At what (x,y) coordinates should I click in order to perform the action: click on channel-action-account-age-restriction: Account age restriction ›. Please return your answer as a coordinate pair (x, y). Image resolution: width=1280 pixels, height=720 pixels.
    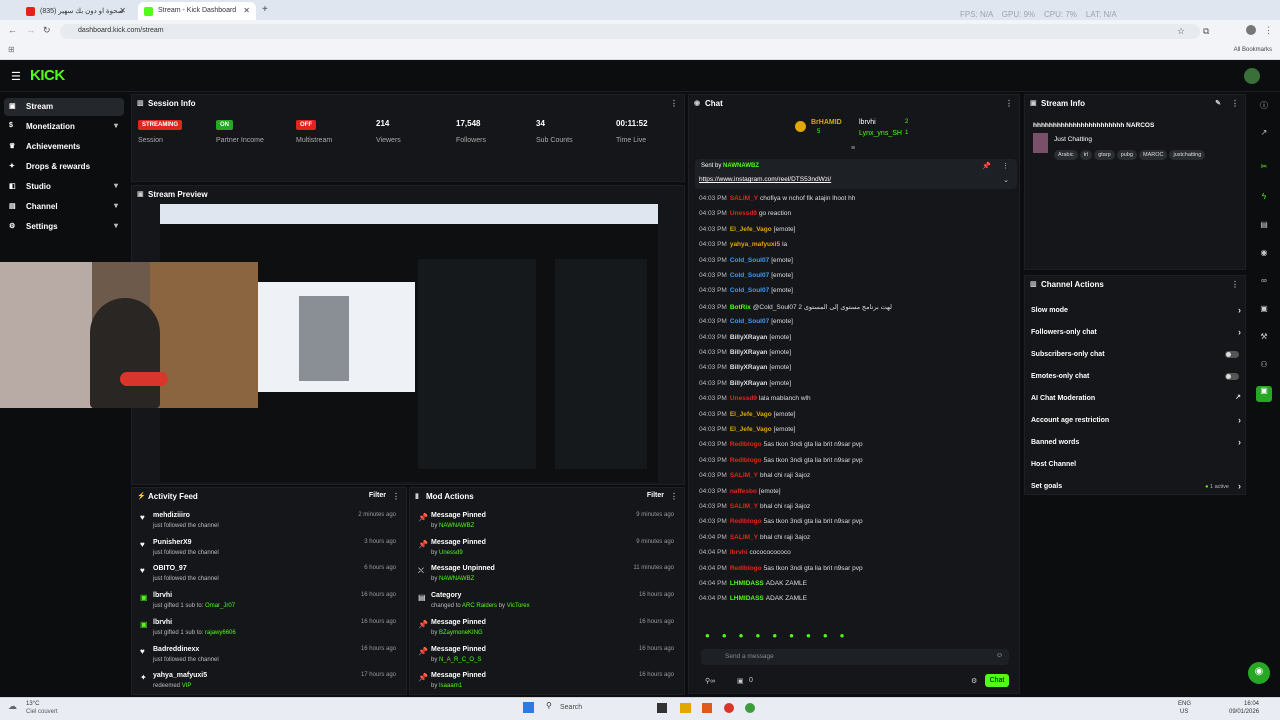
    Looking at the image, I should click on (1138, 424).